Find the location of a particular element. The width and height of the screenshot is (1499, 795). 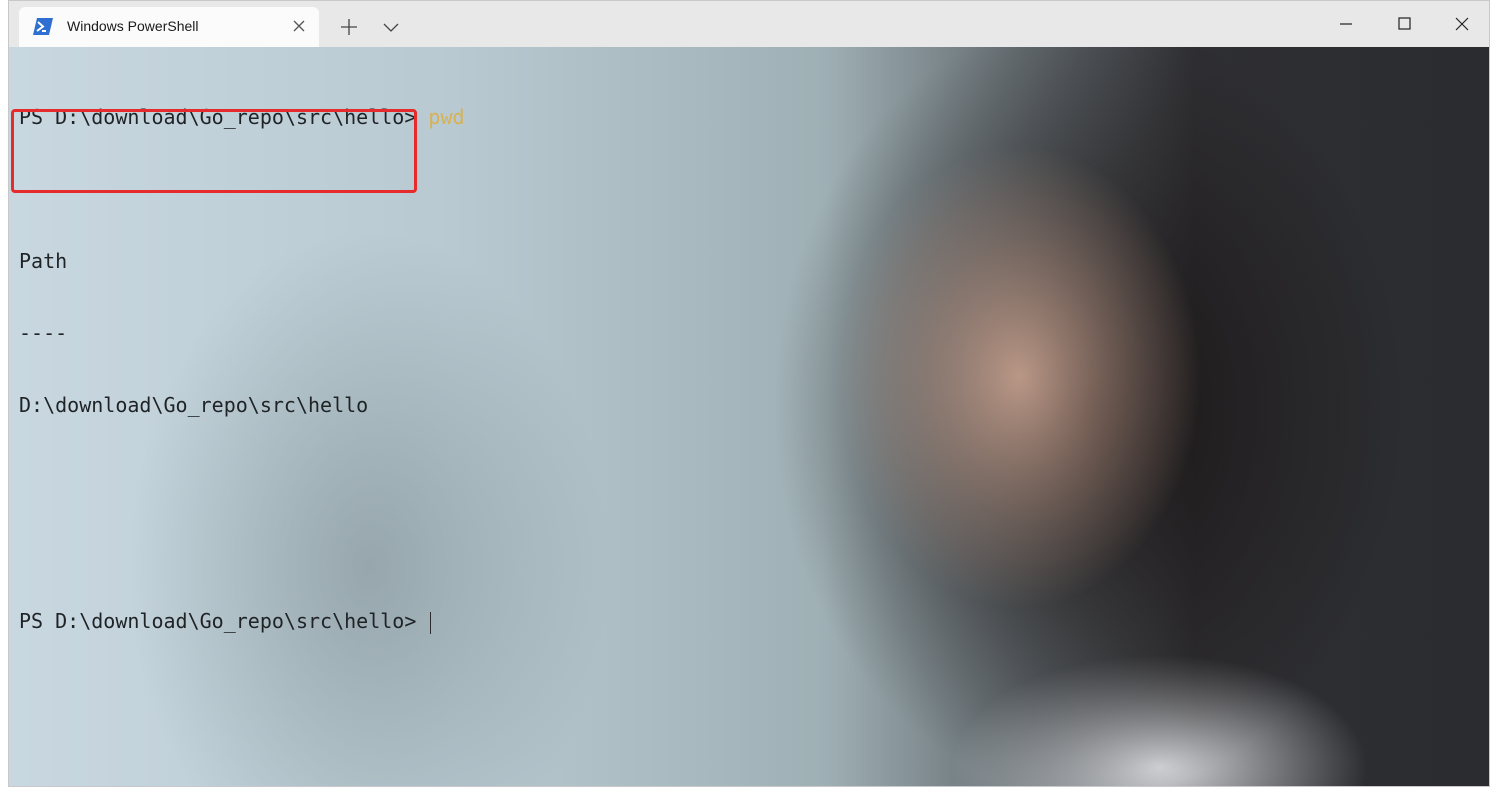

new-tab-button is located at coordinates (349, 27).